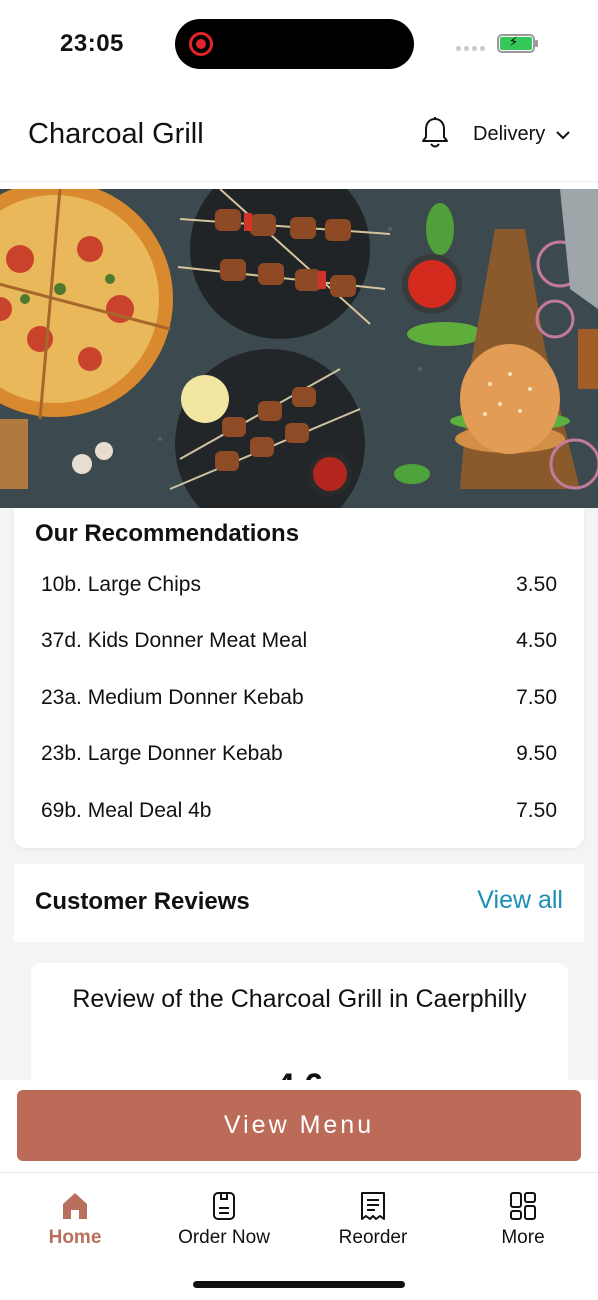 This screenshot has height=1300, width=598. Describe the element at coordinates (536, 753) in the screenshot. I see `item-price: 9.50` at that location.